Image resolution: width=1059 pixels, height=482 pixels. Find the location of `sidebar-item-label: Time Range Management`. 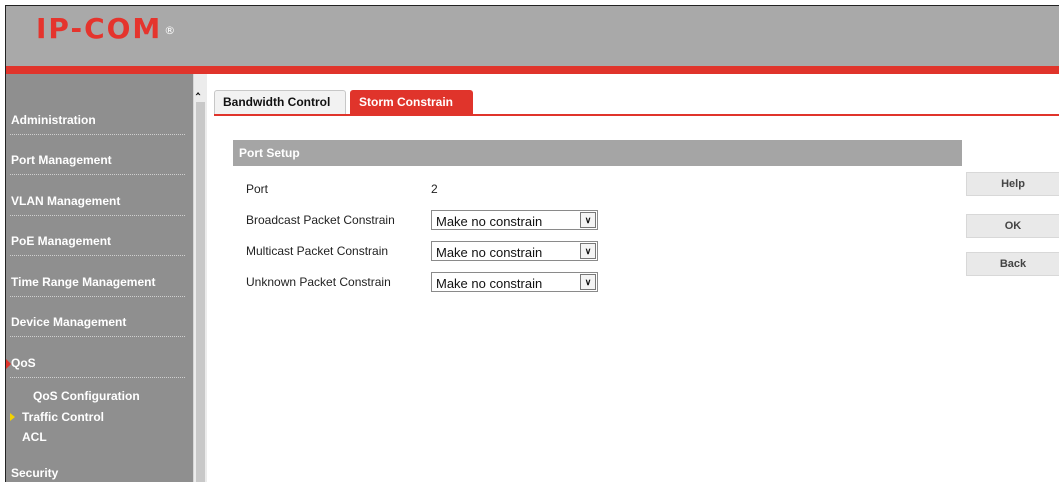

sidebar-item-label: Time Range Management is located at coordinates (83, 282).